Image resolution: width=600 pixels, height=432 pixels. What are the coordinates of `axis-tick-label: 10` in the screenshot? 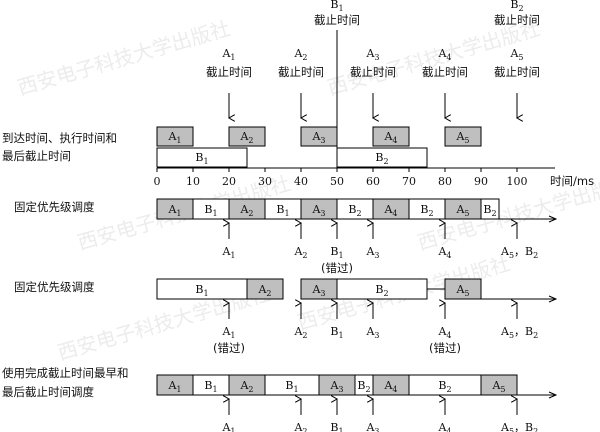 It's located at (193, 181).